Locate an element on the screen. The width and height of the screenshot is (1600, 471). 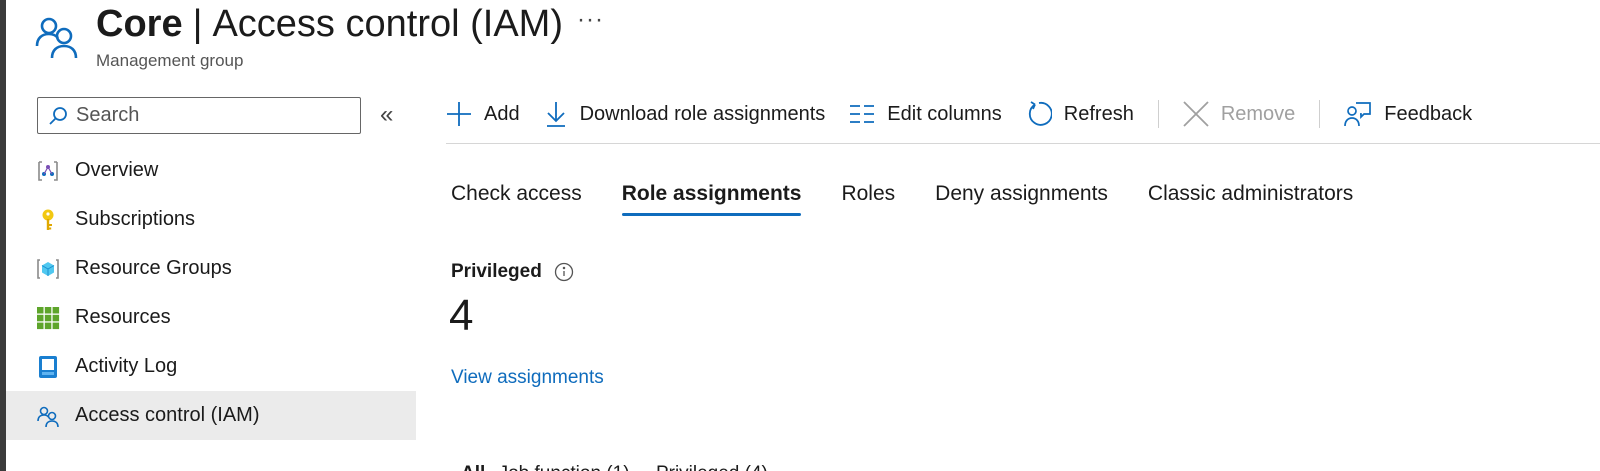
filter-all: All is located at coordinates (473, 467).